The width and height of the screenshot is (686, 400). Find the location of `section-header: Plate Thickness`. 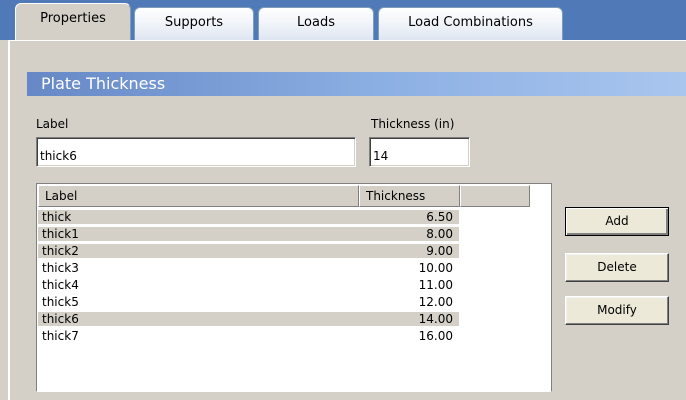

section-header: Plate Thickness is located at coordinates (356, 84).